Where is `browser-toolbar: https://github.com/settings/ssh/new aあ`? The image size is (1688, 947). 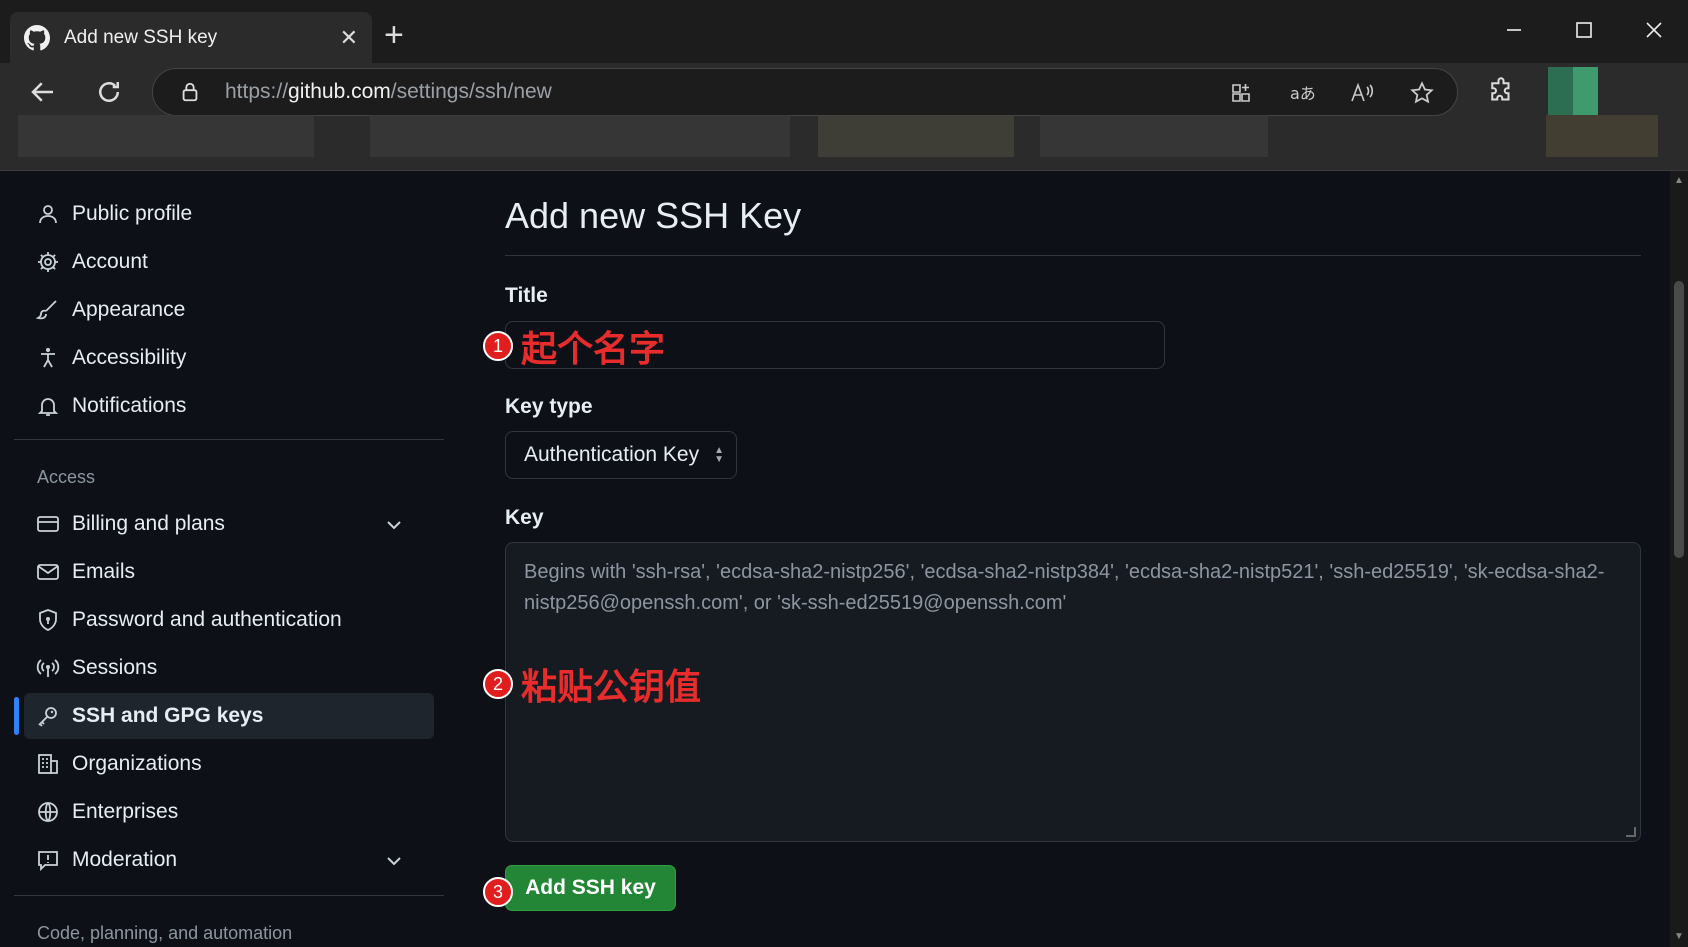
browser-toolbar: https://github.com/settings/ssh/new aあ is located at coordinates (844, 92).